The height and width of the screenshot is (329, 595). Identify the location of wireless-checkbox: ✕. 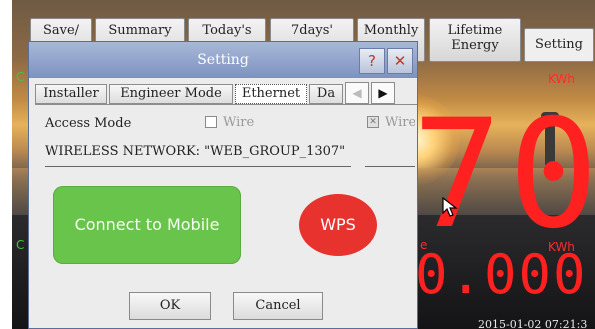
(373, 122).